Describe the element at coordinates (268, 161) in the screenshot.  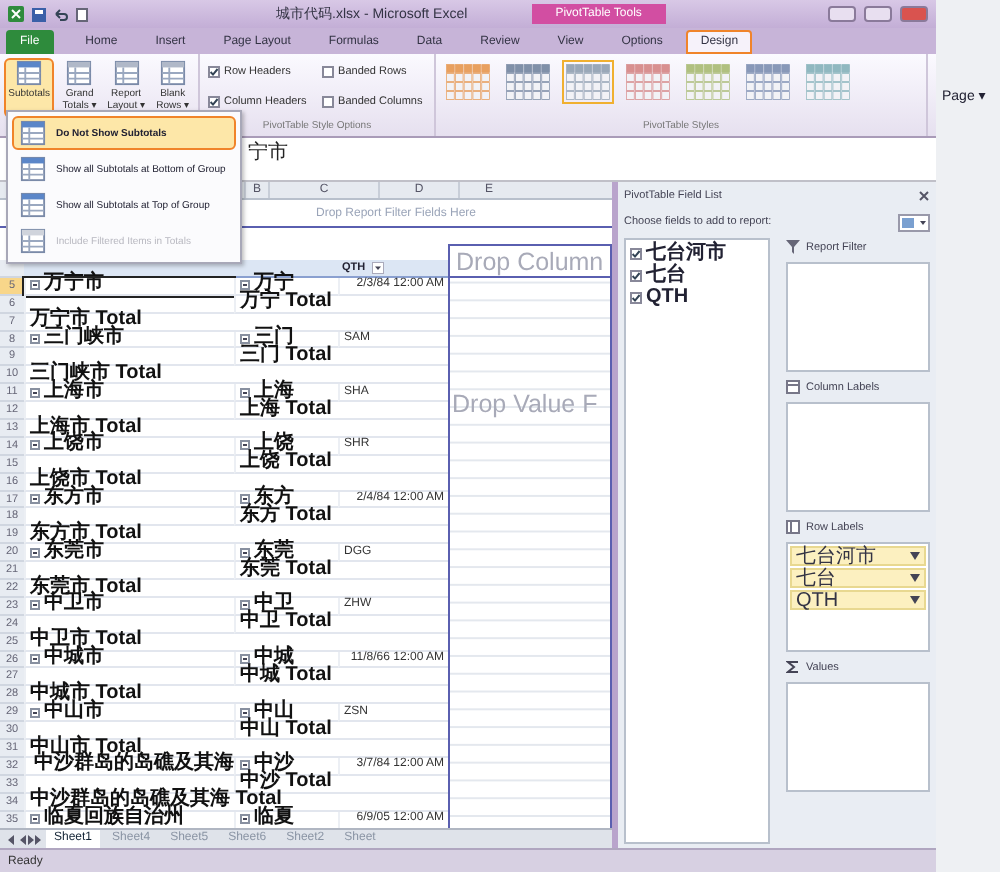
I see `formula-field: 宁市` at that location.